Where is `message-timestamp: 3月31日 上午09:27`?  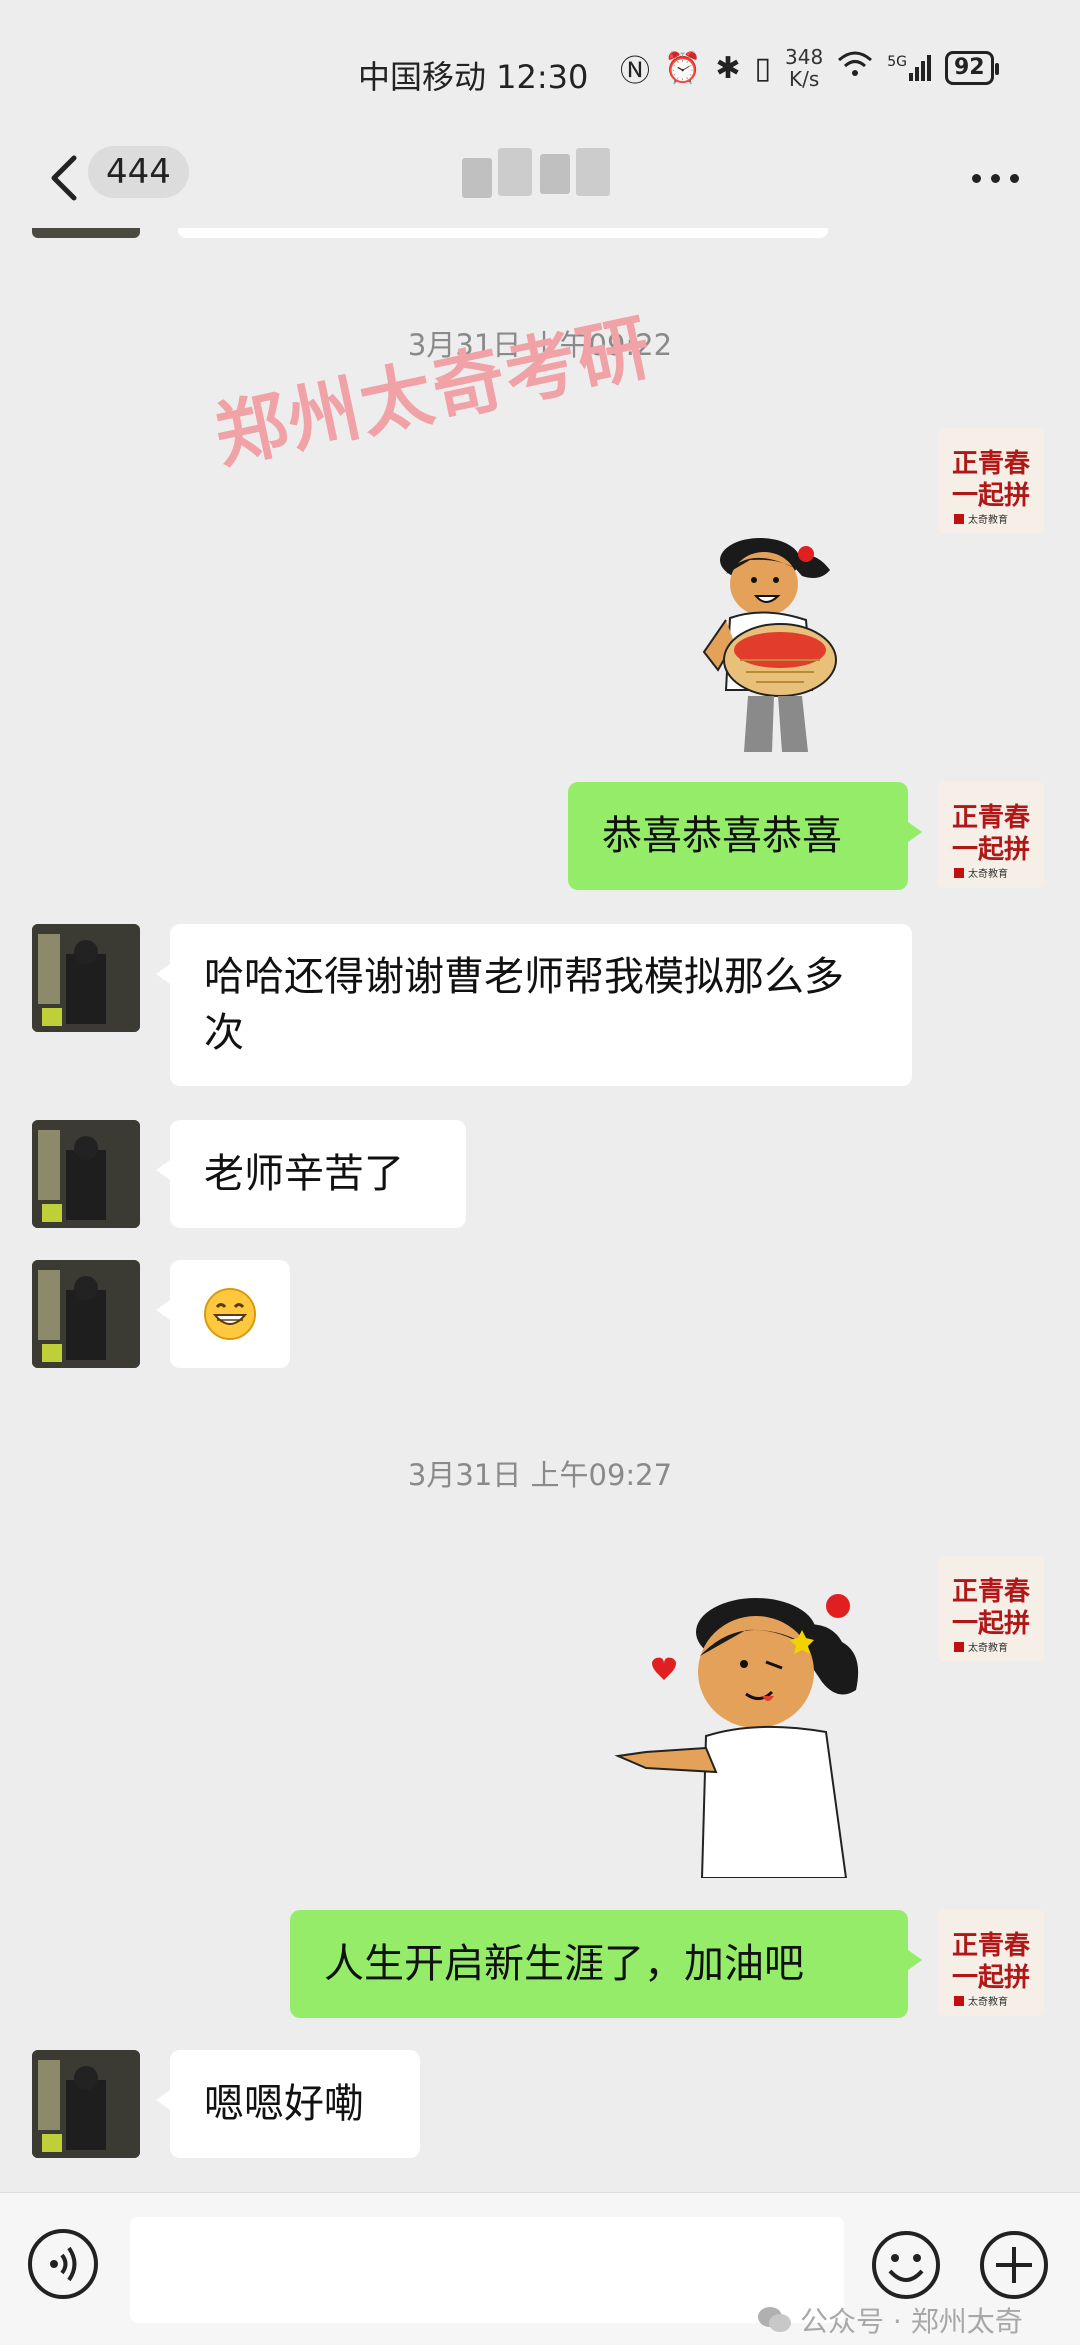
message-timestamp: 3月31日 上午09:27 is located at coordinates (540, 1475).